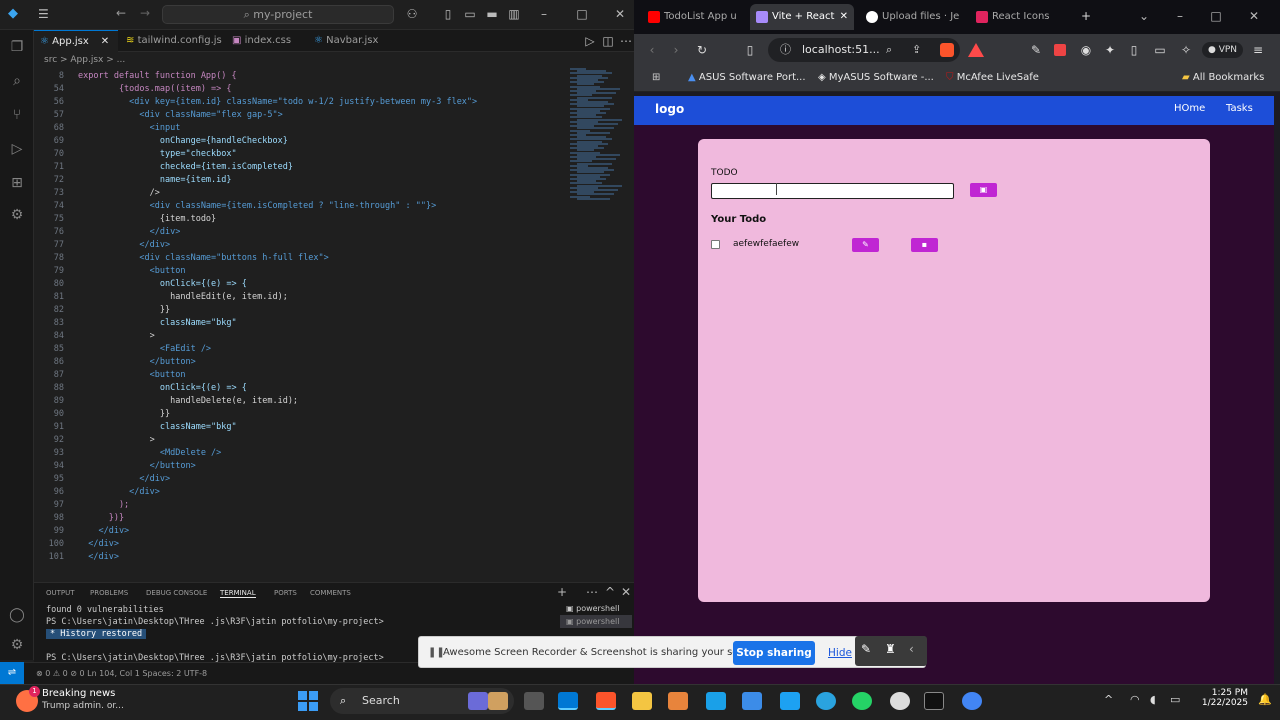 Image resolution: width=1280 pixels, height=720 pixels. I want to click on app-icon, so click(678, 701).